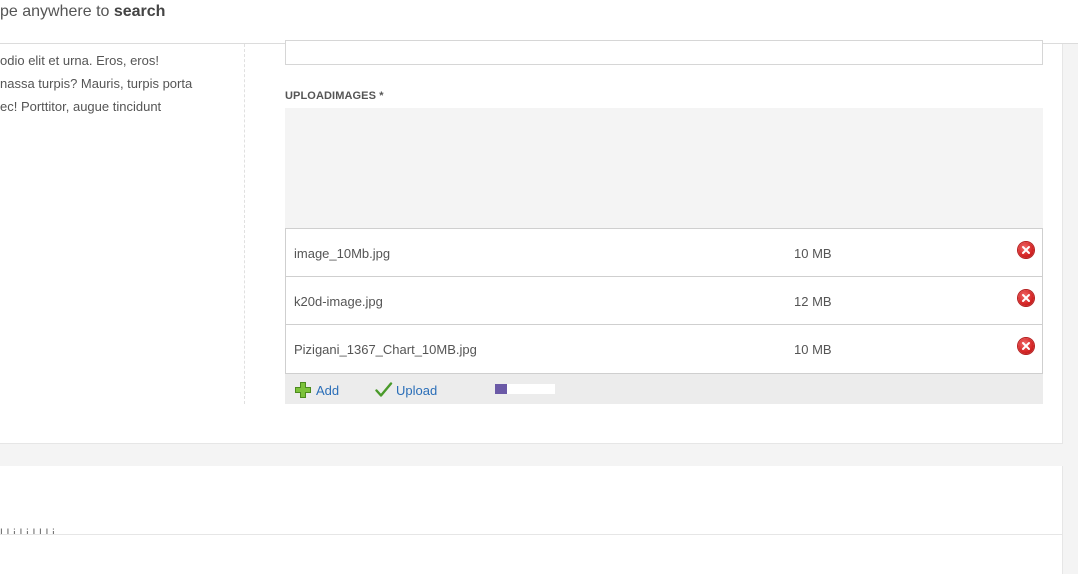 The height and width of the screenshot is (574, 1078). Describe the element at coordinates (331, 96) in the screenshot. I see `upload-images-label-text: UPLOADIMAGES` at that location.